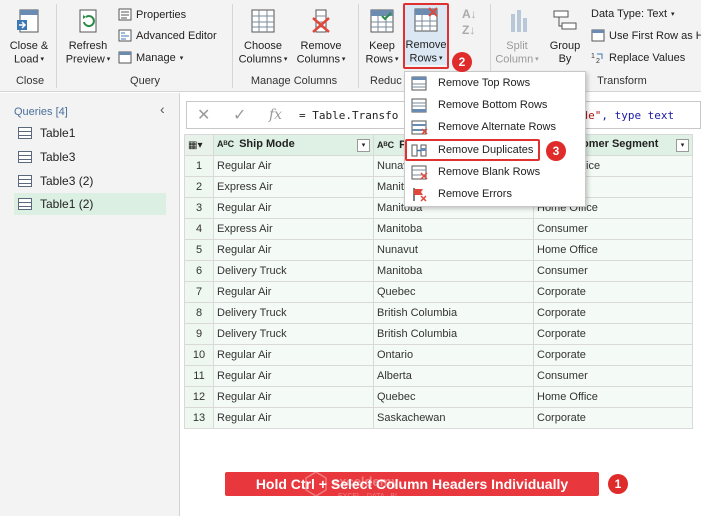 Image resolution: width=701 pixels, height=516 pixels. I want to click on row-number: 1, so click(199, 166).